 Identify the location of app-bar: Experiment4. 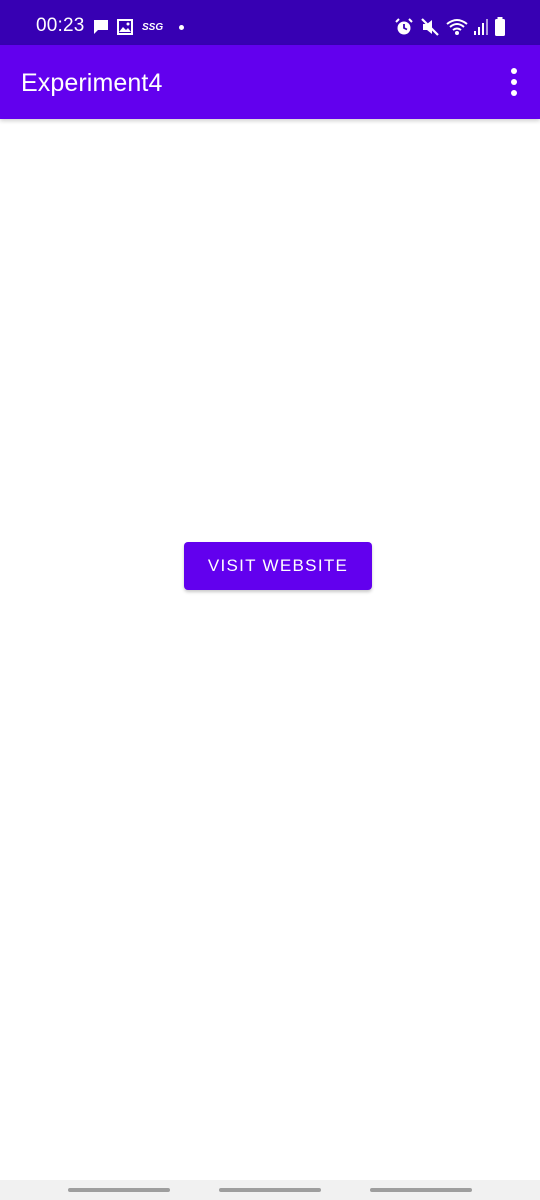
(270, 82).